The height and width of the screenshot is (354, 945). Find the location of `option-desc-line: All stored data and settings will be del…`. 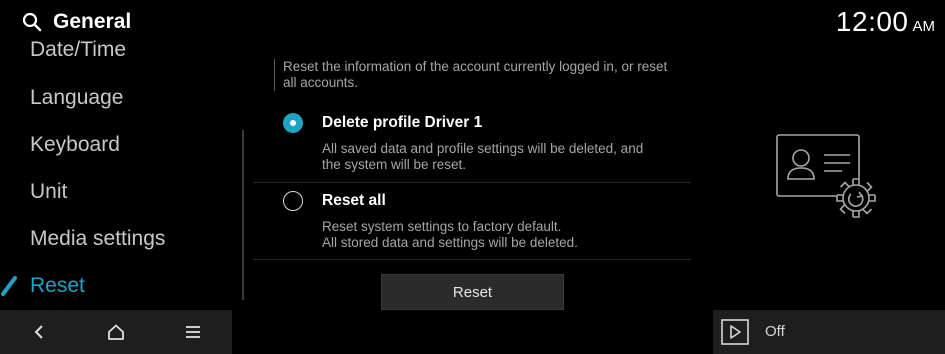

option-desc-line: All stored data and settings will be del… is located at coordinates (450, 242).